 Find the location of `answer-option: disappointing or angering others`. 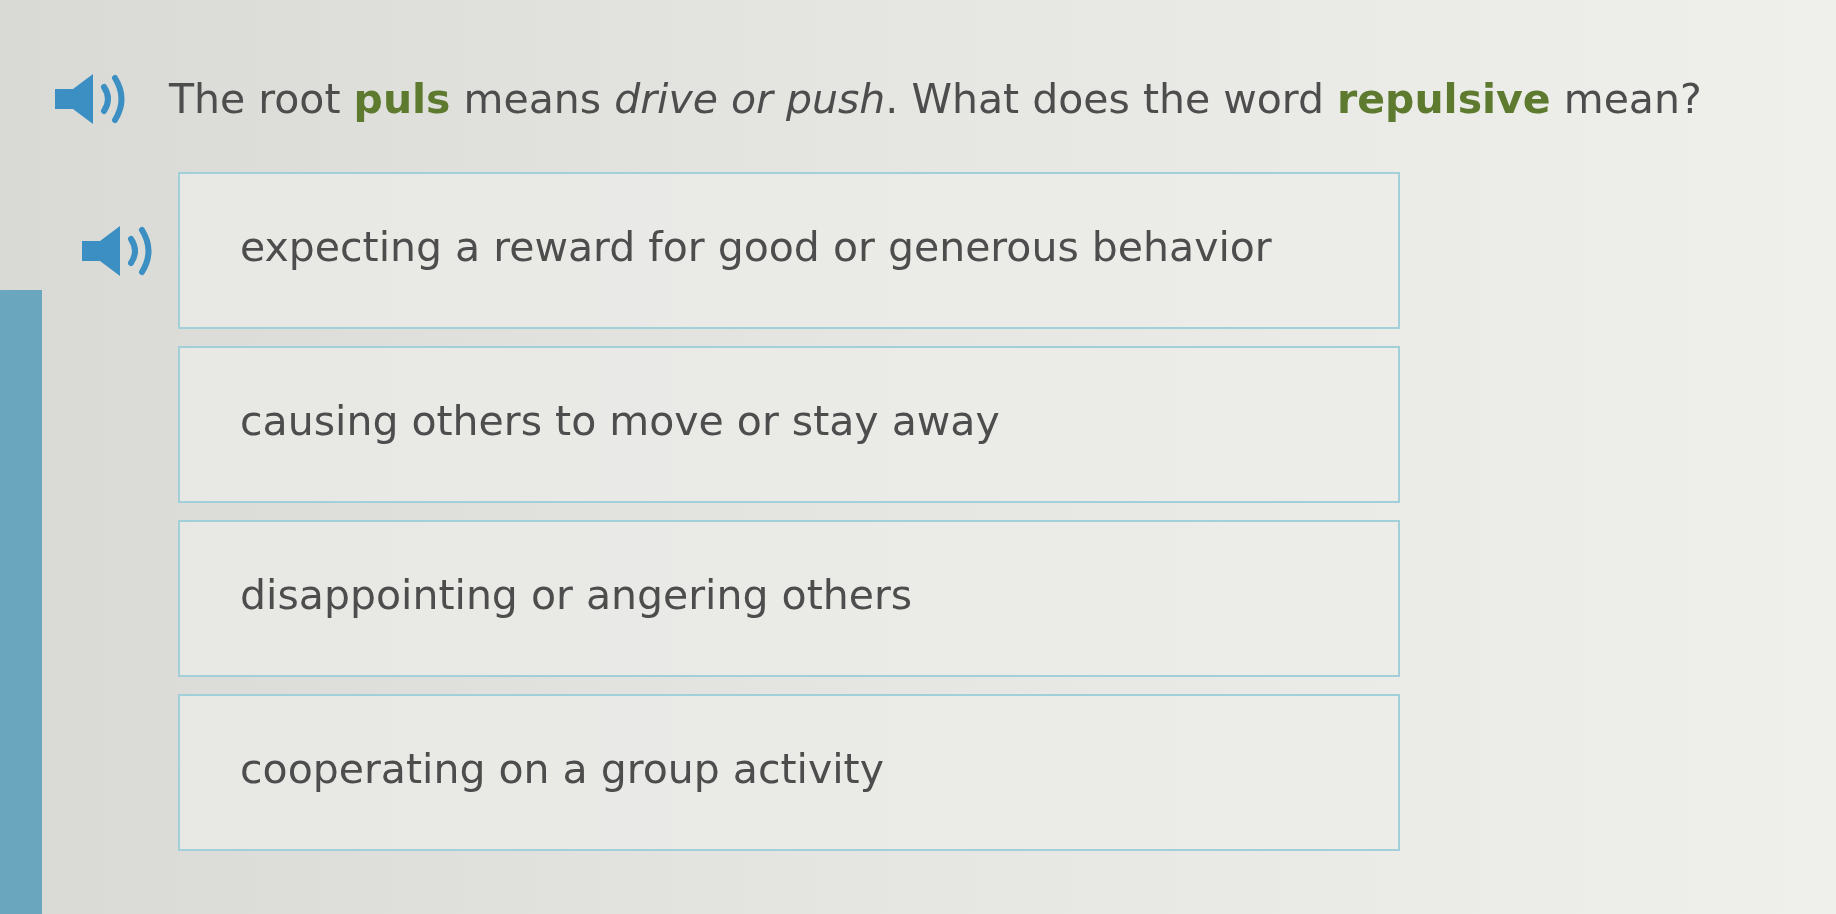

answer-option: disappointing or angering others is located at coordinates (789, 598).